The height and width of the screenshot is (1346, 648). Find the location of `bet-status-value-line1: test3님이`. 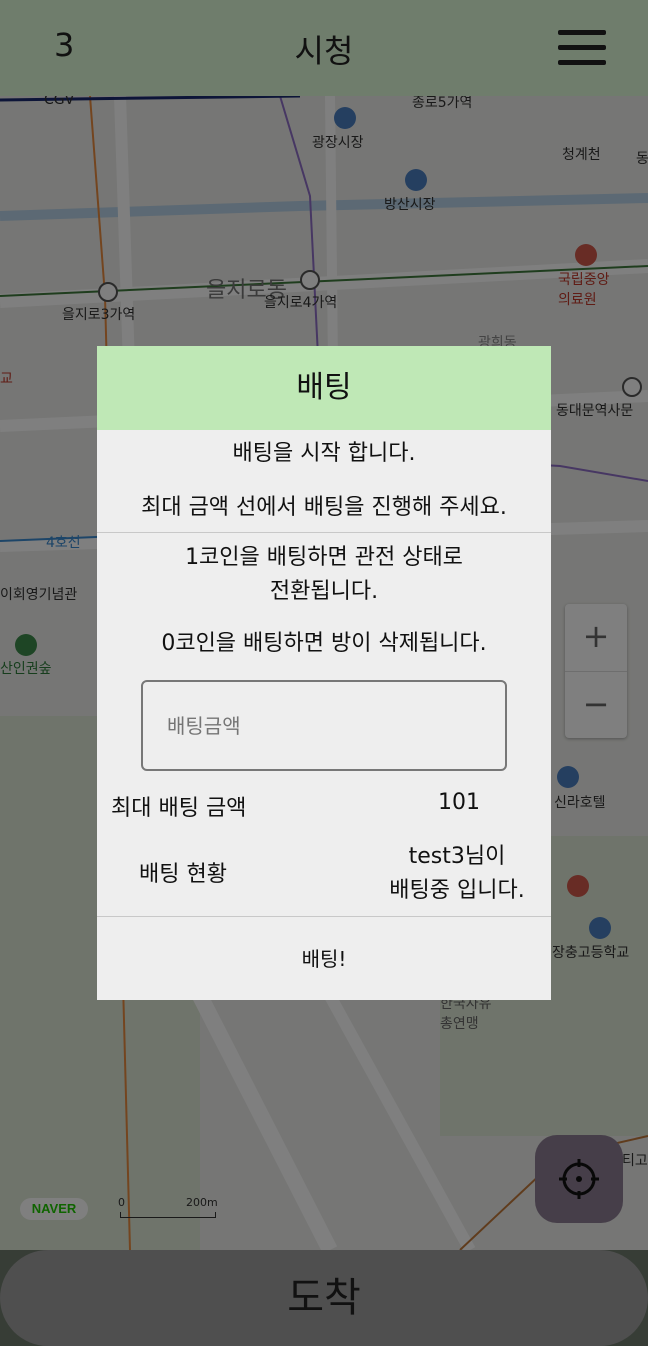

bet-status-value-line1: test3님이 is located at coordinates (457, 856).